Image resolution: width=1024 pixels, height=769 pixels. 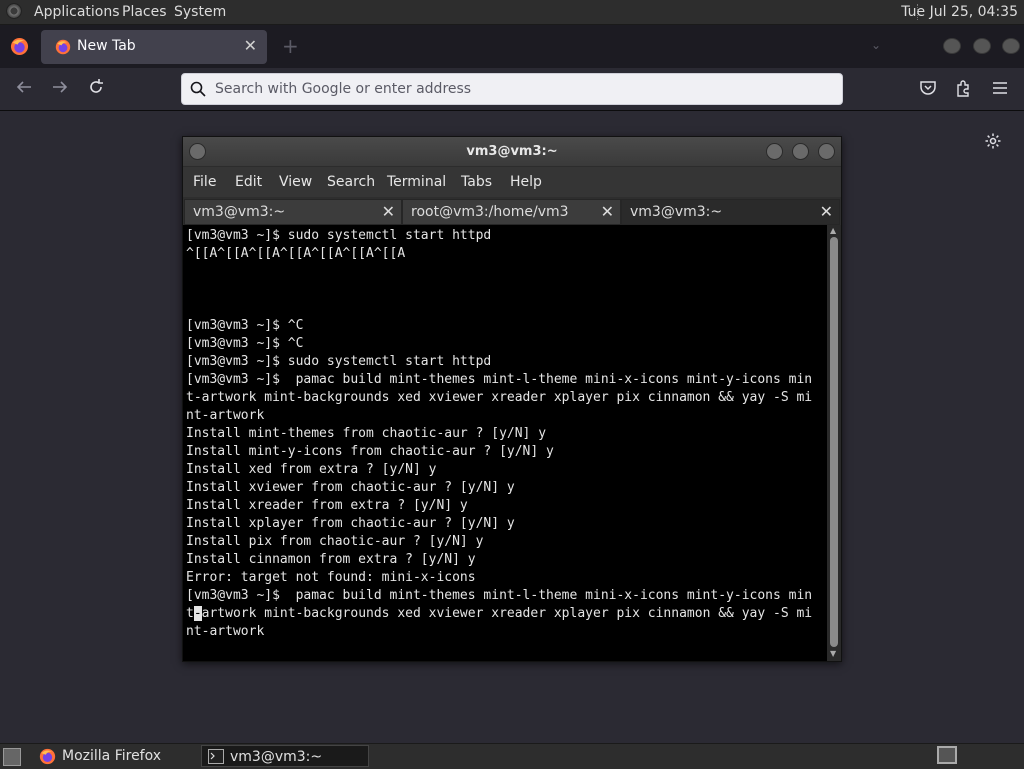 What do you see at coordinates (876, 45) in the screenshot?
I see `chevron-down-icon: ⌄` at bounding box center [876, 45].